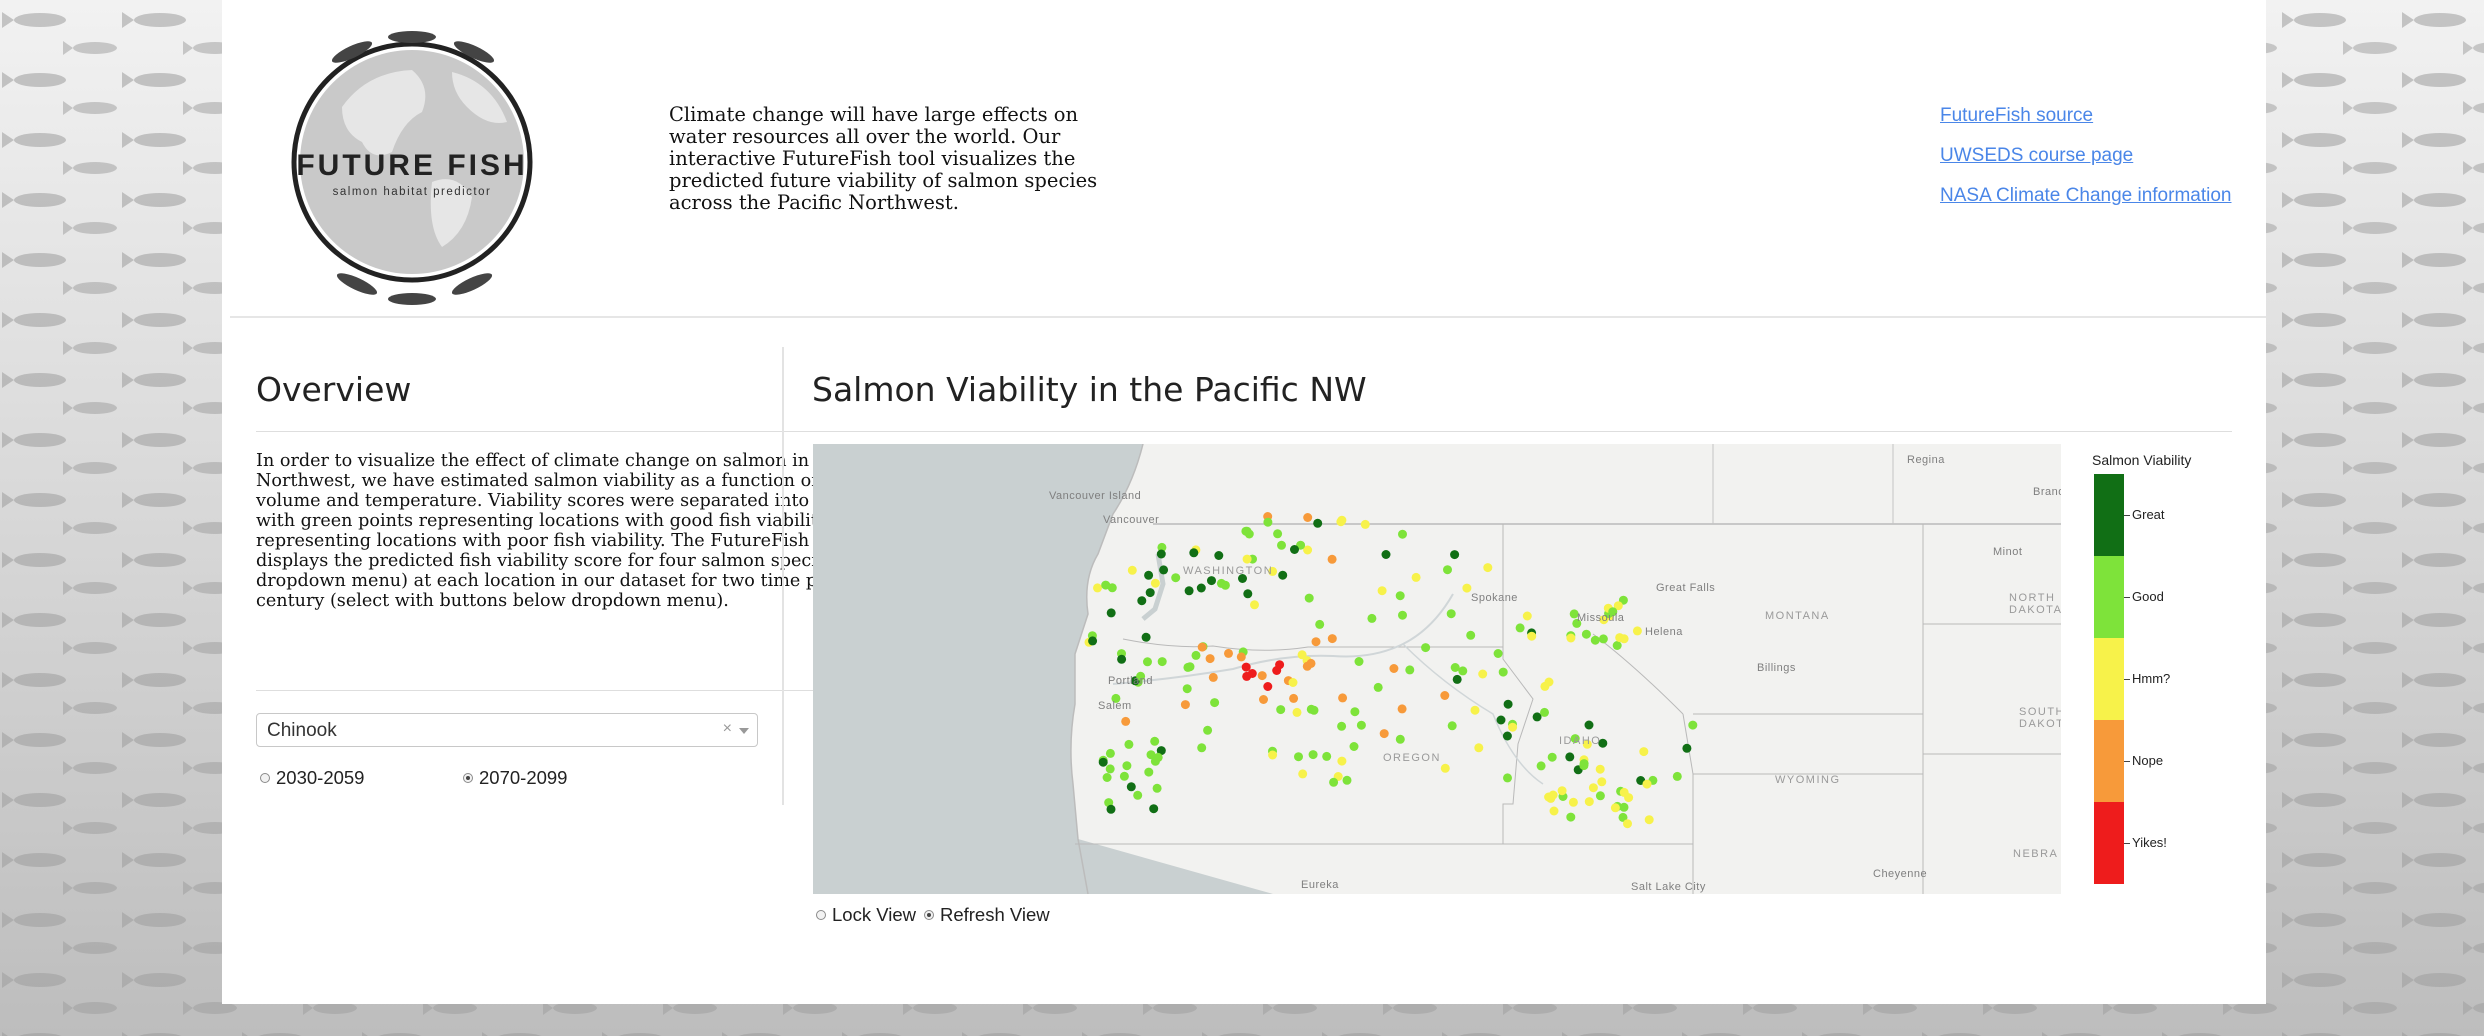 The height and width of the screenshot is (1036, 2484). I want to click on refresh-view-radio, so click(928, 915).